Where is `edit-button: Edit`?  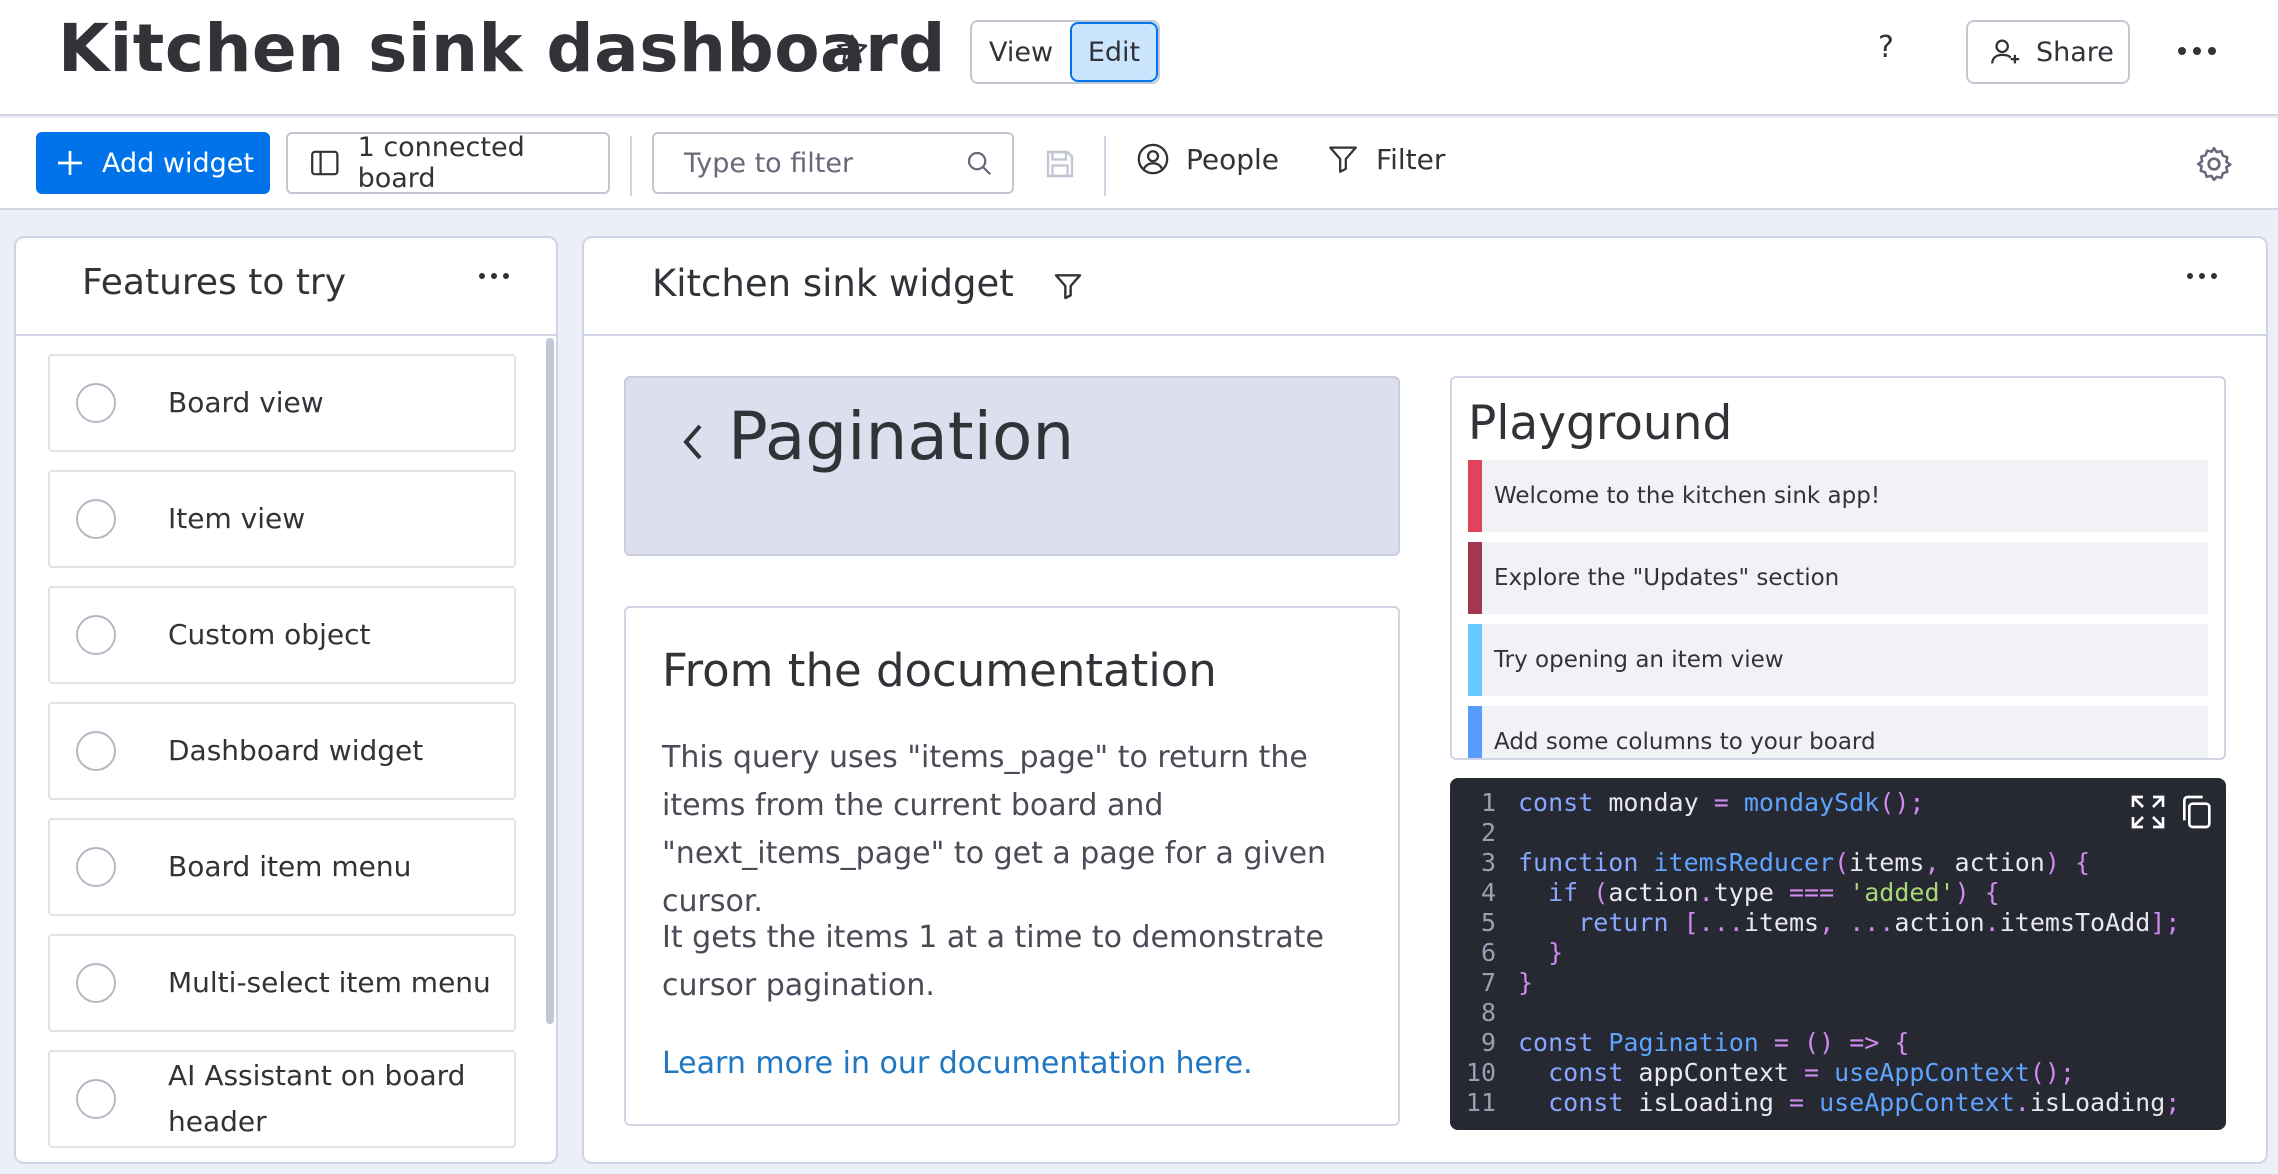
edit-button: Edit is located at coordinates (1114, 52).